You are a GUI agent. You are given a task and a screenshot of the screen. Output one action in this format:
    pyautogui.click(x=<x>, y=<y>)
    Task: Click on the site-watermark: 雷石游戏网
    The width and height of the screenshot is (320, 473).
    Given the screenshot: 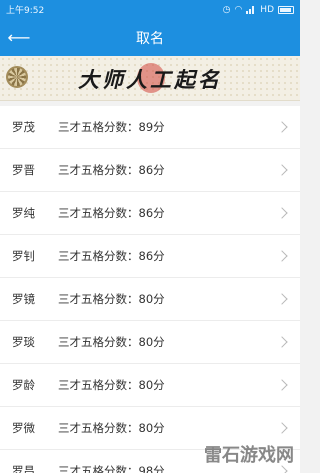 What is the action you would take?
    pyautogui.click(x=249, y=455)
    